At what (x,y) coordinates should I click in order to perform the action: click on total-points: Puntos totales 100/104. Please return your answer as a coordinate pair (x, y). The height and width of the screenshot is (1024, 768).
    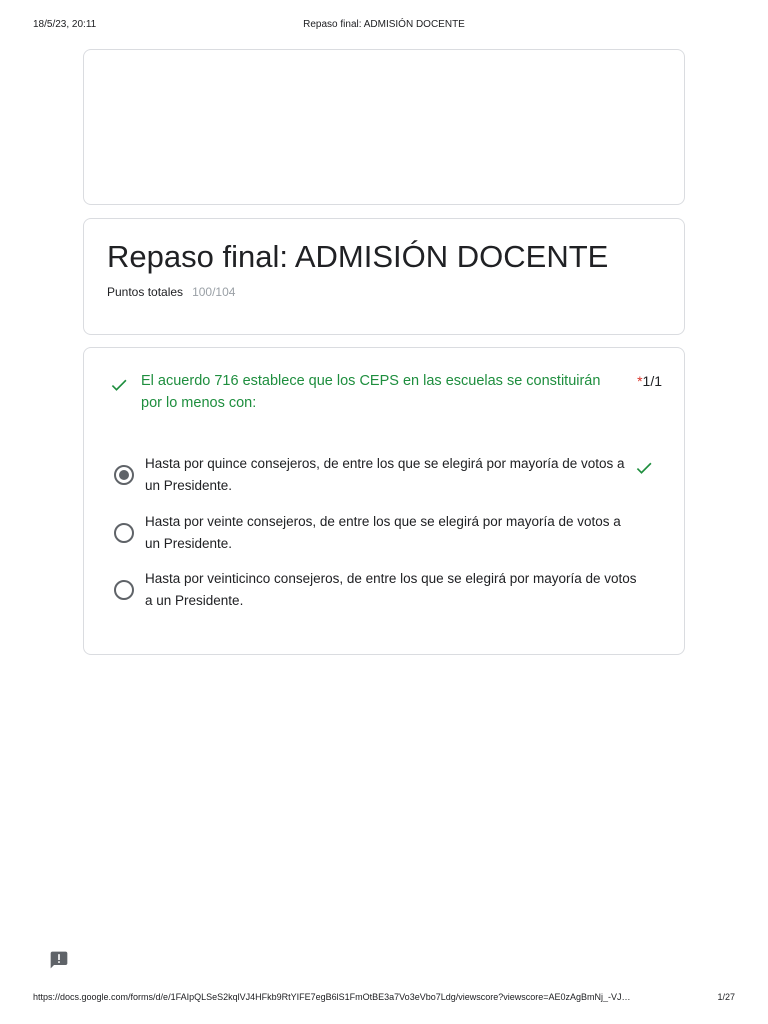
    Looking at the image, I should click on (171, 292).